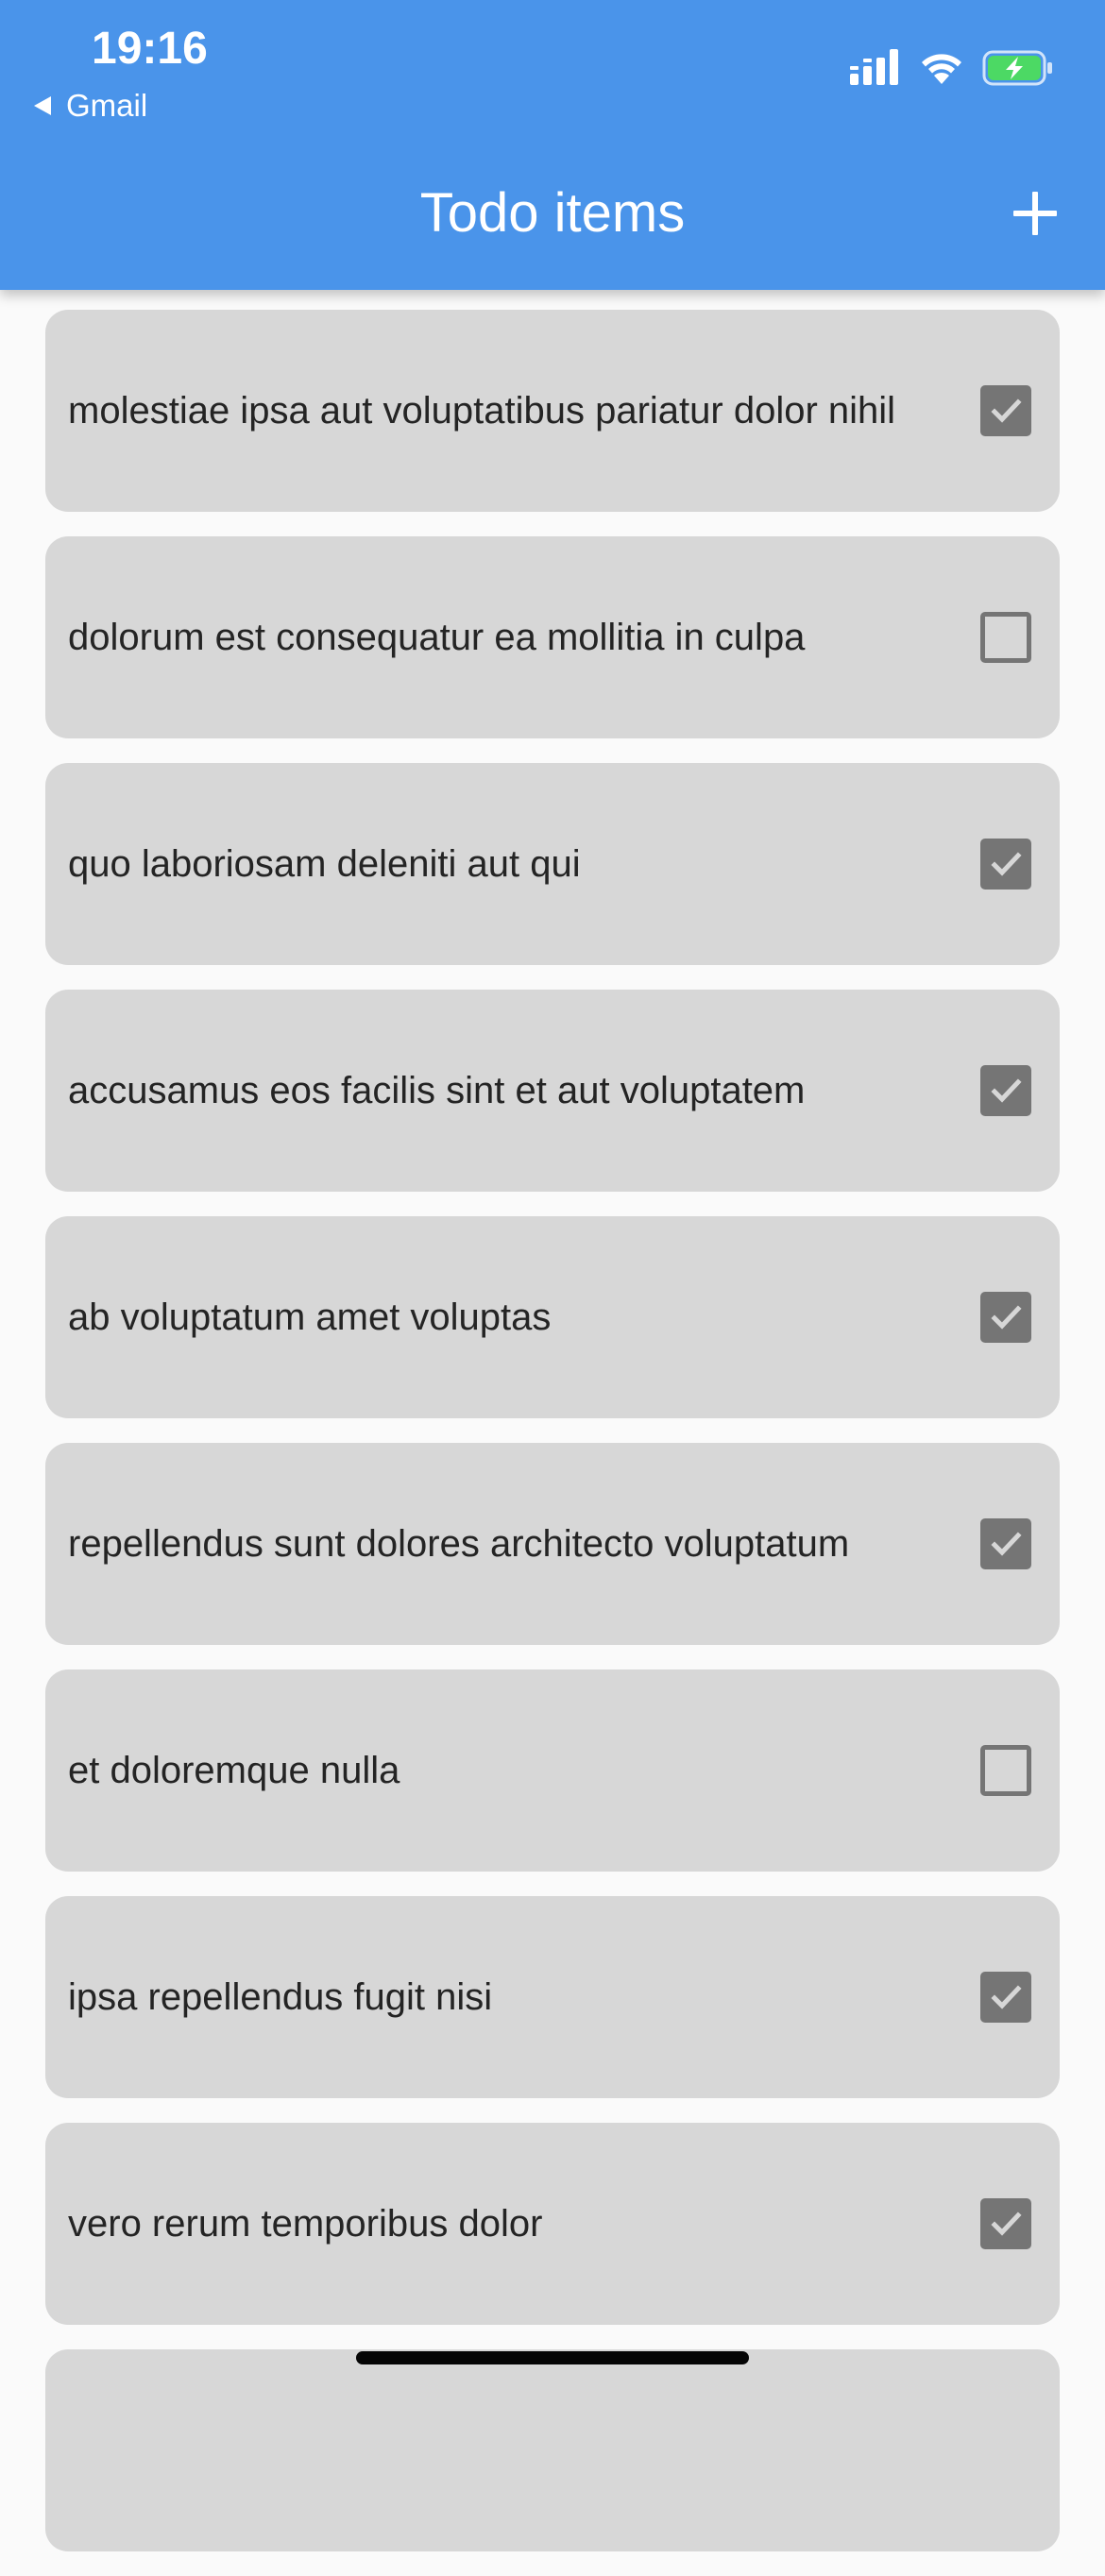 The height and width of the screenshot is (2576, 1105). I want to click on status-icons, so click(952, 68).